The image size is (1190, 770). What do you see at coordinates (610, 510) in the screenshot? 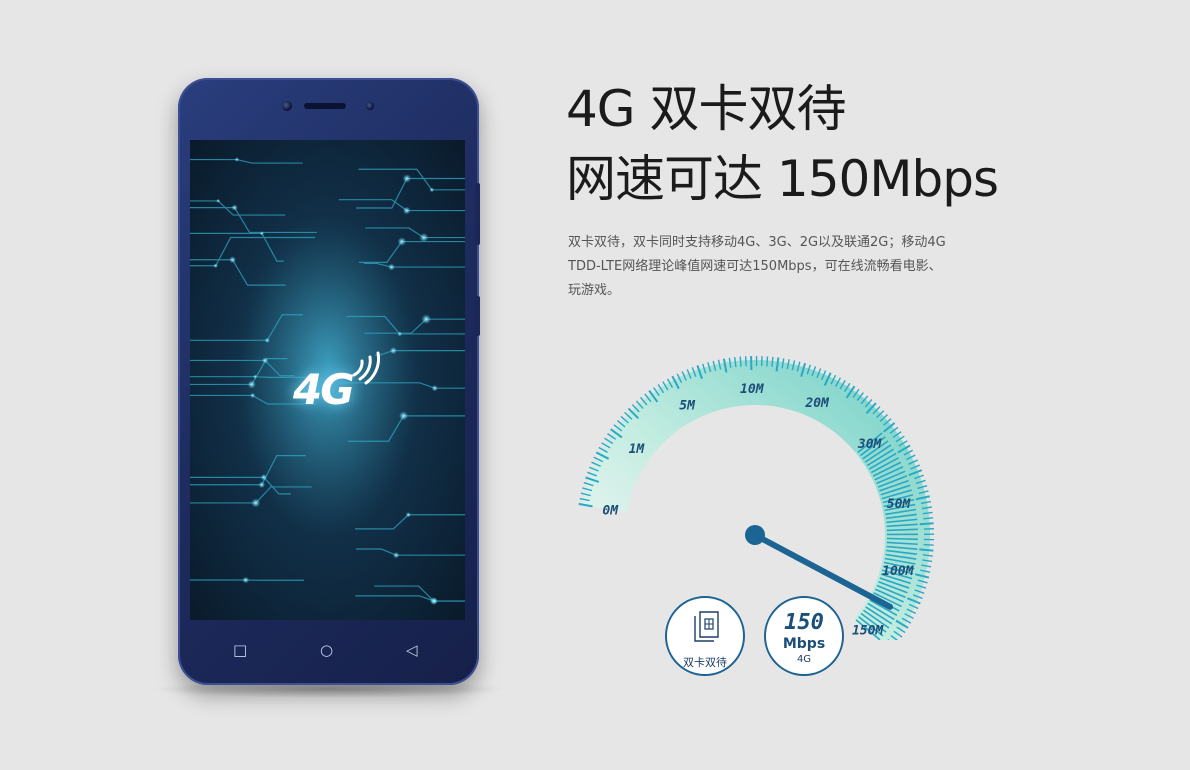
I see `gauge-label-0m: 0M` at bounding box center [610, 510].